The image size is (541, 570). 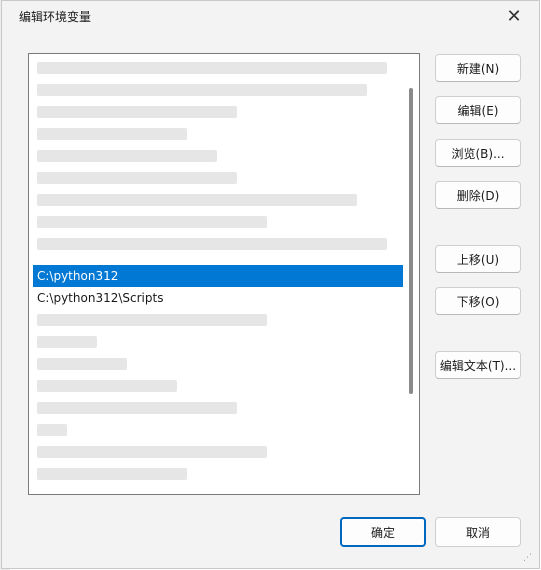 I want to click on new-button: 新建(N), so click(x=478, y=68).